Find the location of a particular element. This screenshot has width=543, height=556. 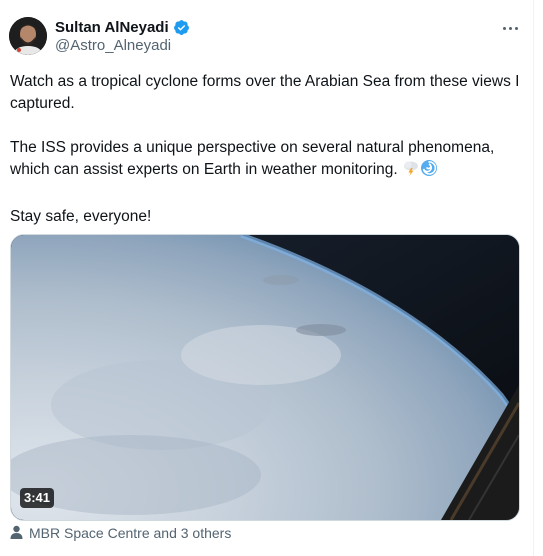

cyclone-icon is located at coordinates (429, 171).